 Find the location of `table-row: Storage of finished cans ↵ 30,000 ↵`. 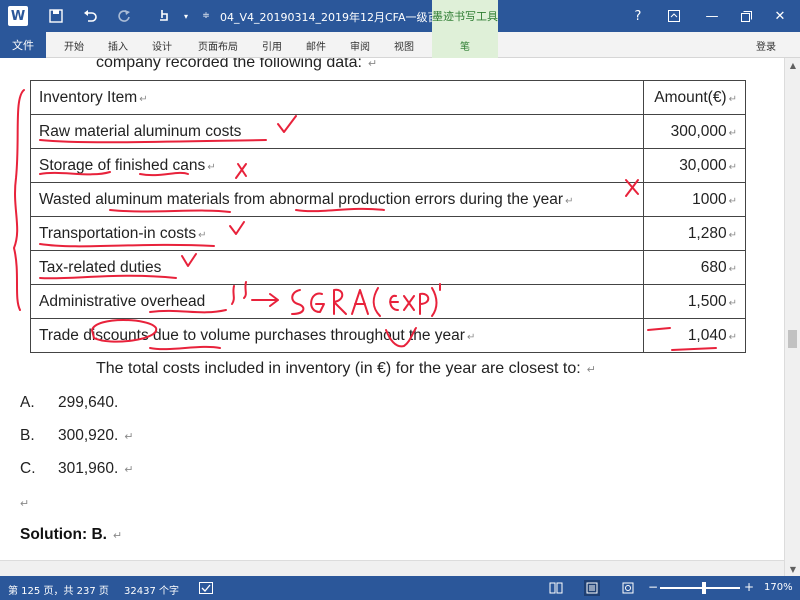

table-row: Storage of finished cans ↵ 30,000 ↵ is located at coordinates (388, 165).